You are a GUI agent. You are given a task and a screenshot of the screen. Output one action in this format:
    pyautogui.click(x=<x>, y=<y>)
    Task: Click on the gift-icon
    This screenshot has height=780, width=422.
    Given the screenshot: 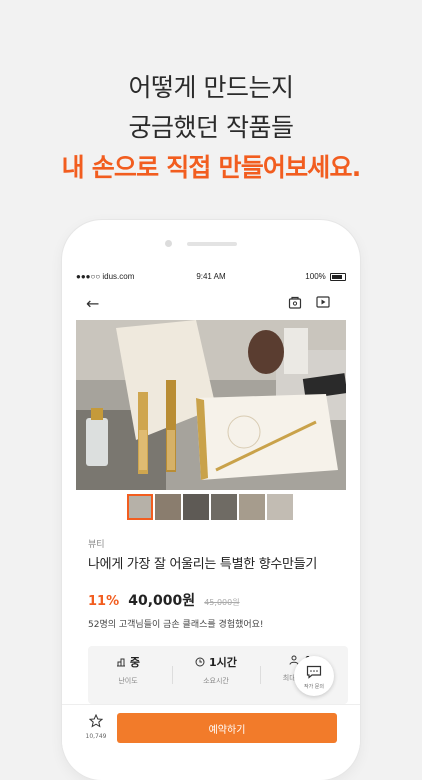 What is the action you would take?
    pyautogui.click(x=295, y=302)
    